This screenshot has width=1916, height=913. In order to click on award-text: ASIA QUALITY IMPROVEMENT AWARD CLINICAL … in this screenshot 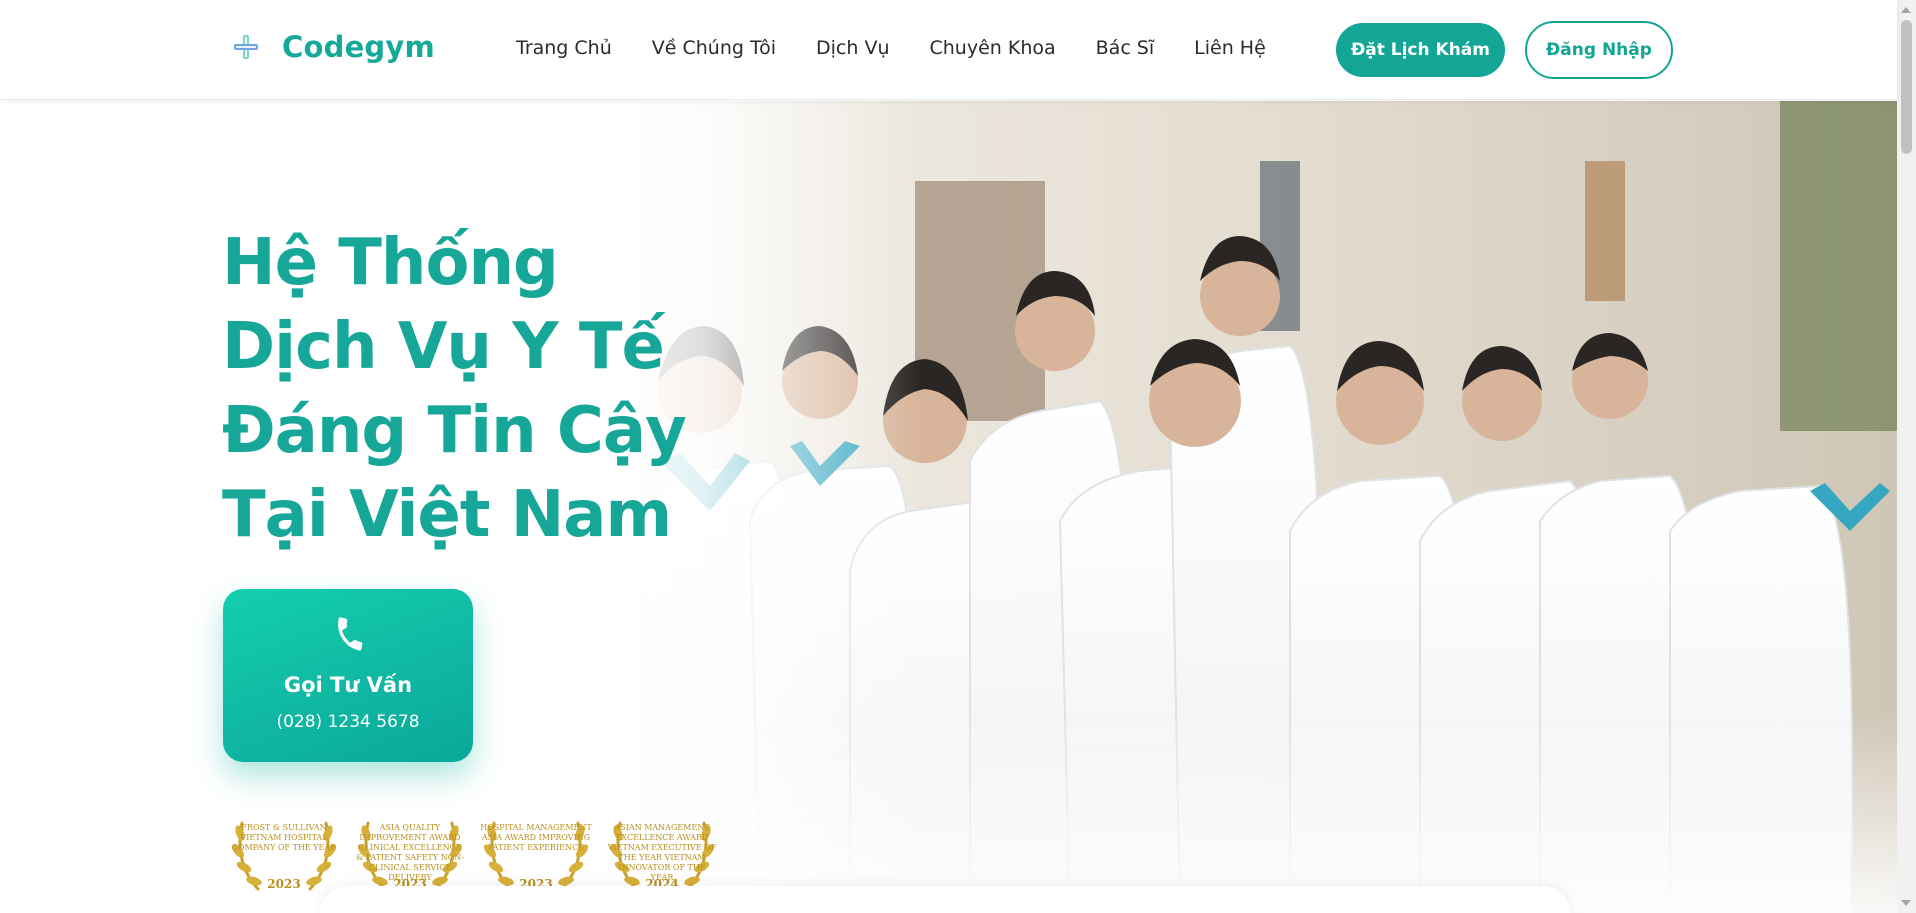, I will do `click(410, 852)`.